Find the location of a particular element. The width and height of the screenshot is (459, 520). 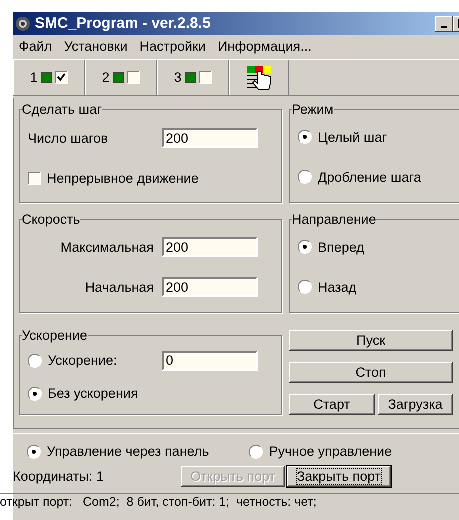

status-bar: открыт порт: Com2; 8 бит, стоп-бит: 1; четность: чет; is located at coordinates (229, 501).